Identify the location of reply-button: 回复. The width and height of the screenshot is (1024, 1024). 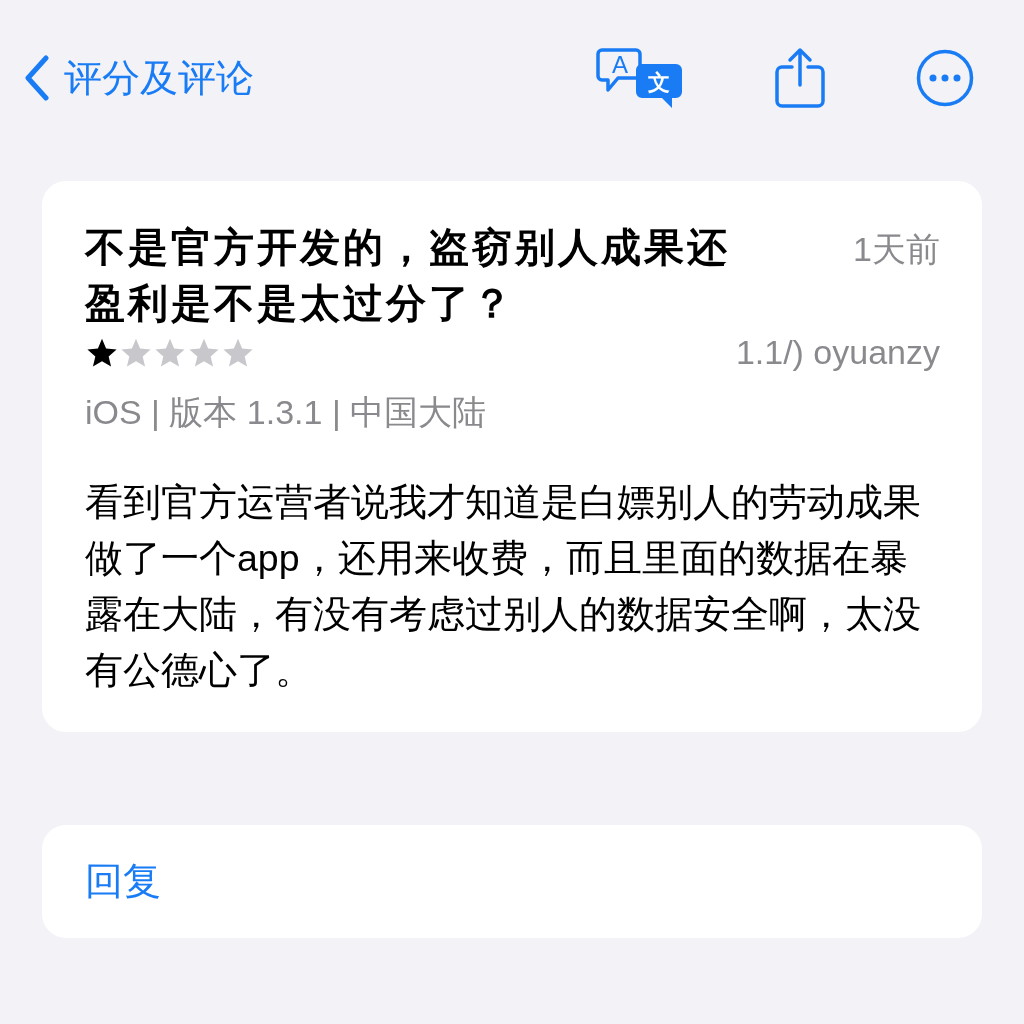
(123, 881).